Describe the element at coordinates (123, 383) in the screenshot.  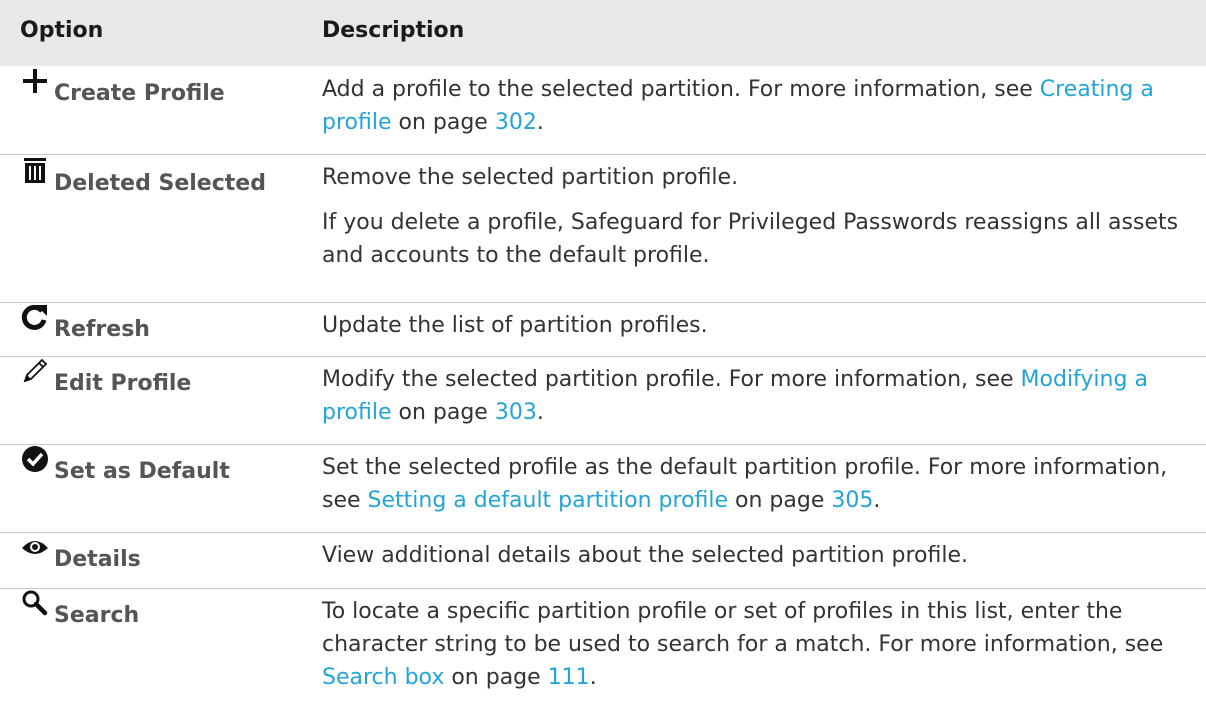
I see `edit-profile-label: Edit Profile` at that location.